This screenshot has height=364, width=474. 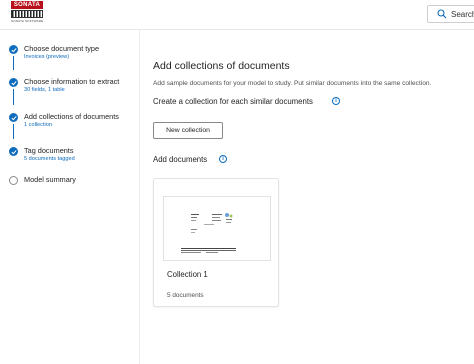 I want to click on search-button: Search, so click(x=450, y=14).